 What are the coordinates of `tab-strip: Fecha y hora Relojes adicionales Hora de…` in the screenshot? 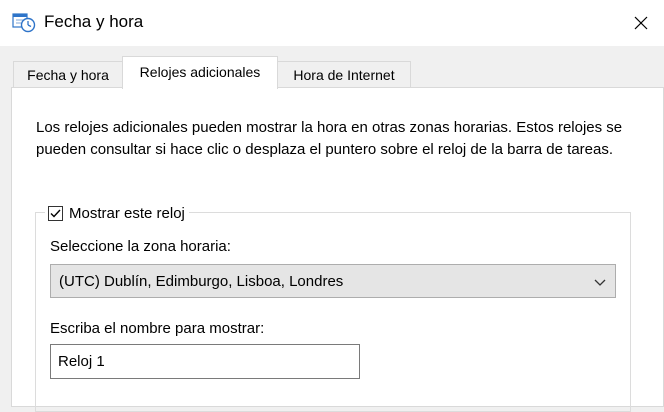 It's located at (332, 72).